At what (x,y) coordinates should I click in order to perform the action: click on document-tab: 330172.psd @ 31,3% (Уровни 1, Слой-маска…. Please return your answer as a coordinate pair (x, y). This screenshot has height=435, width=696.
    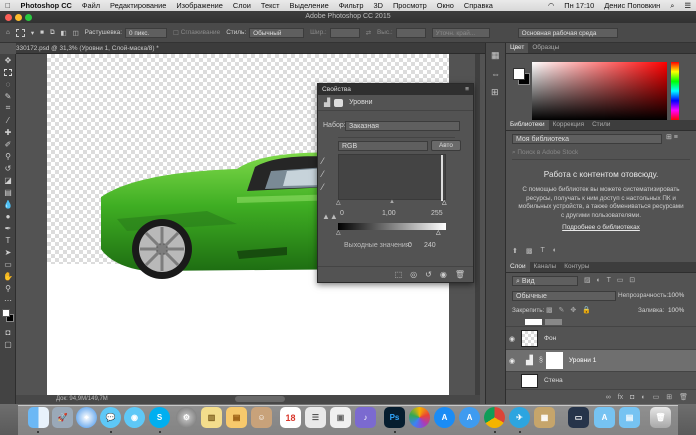
    Looking at the image, I should click on (256, 48).